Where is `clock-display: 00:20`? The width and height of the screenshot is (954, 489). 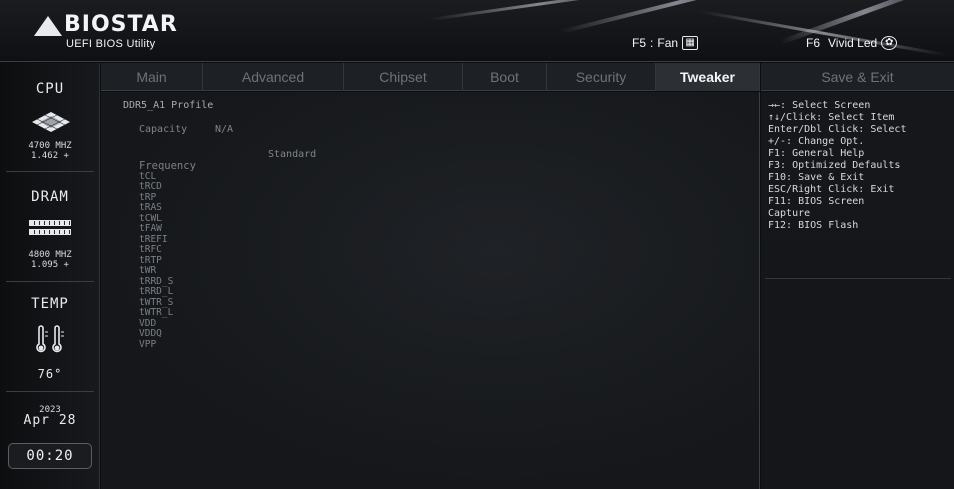
clock-display: 00:20 is located at coordinates (50, 456).